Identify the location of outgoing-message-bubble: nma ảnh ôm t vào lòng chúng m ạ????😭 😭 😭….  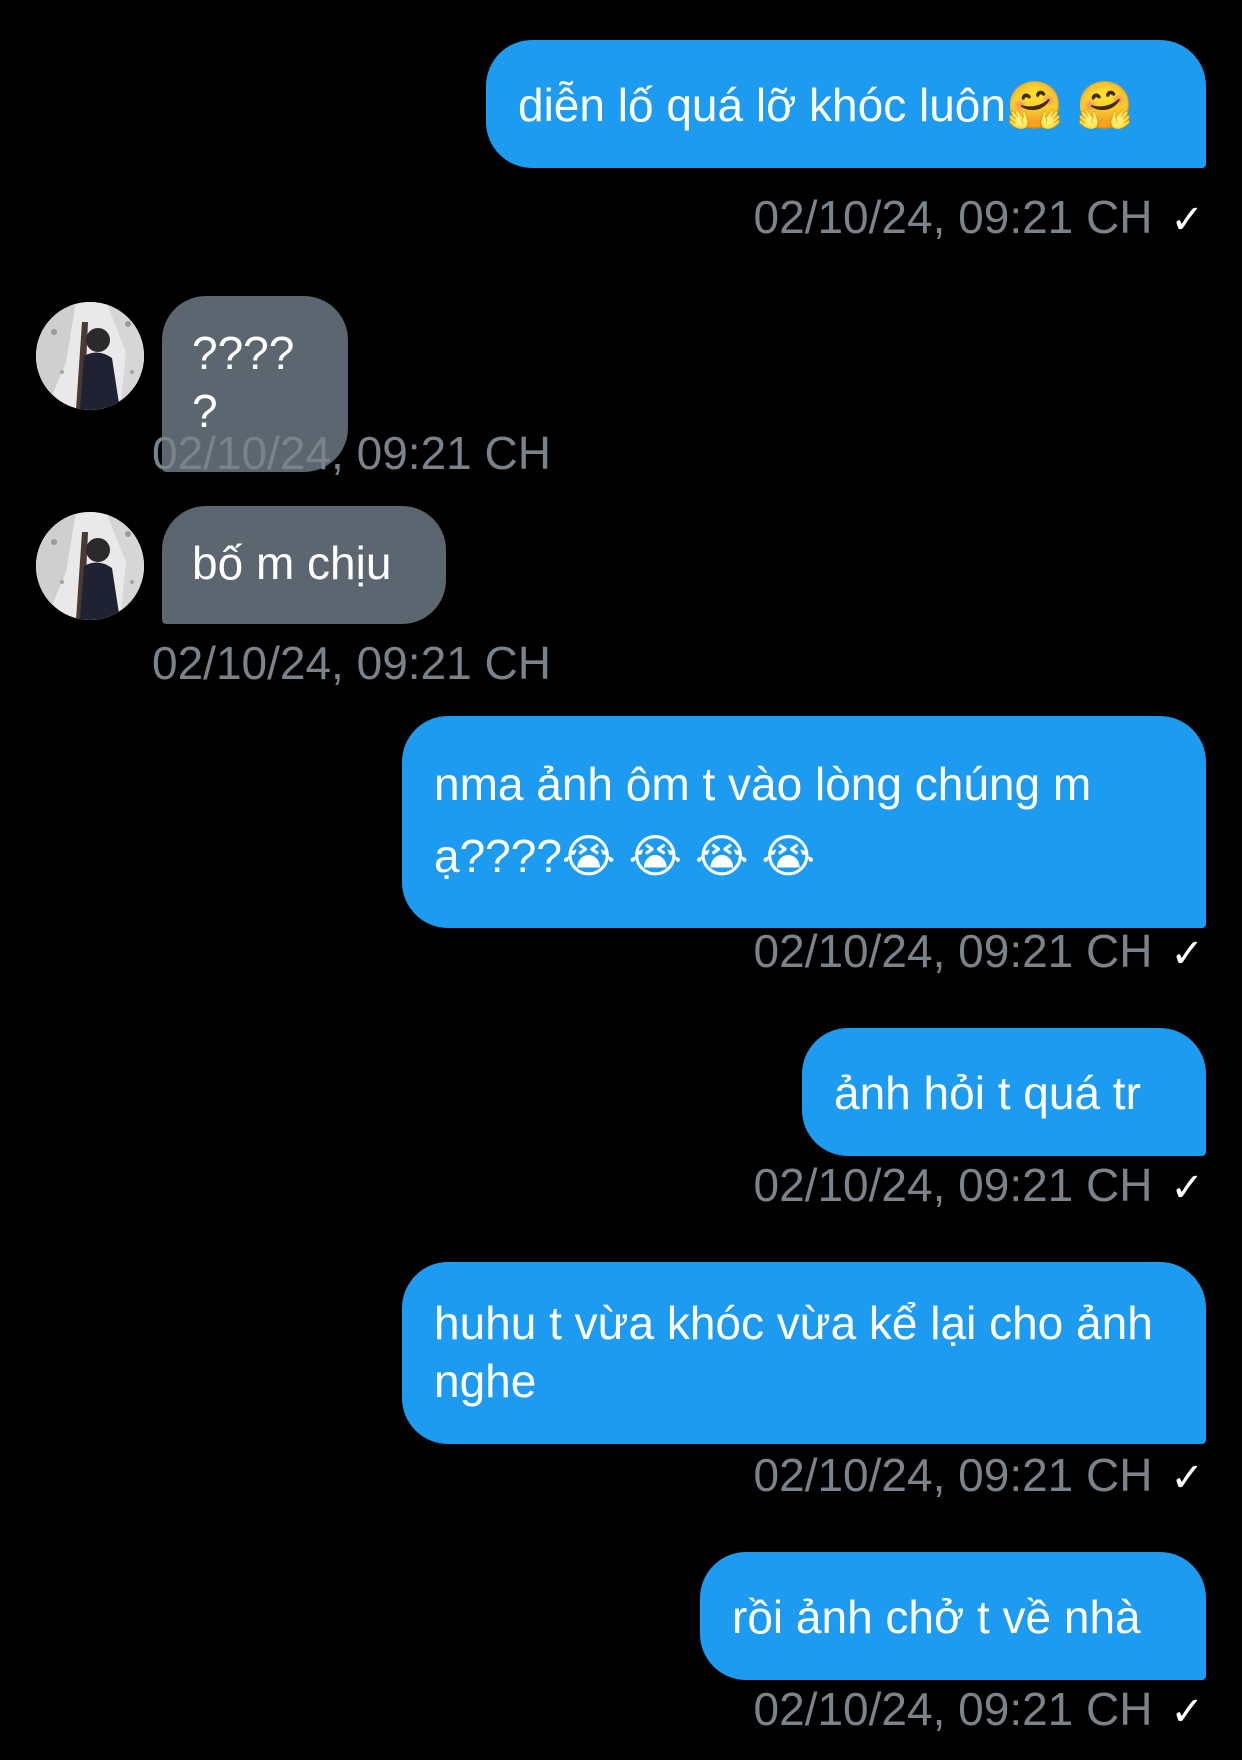
(804, 822).